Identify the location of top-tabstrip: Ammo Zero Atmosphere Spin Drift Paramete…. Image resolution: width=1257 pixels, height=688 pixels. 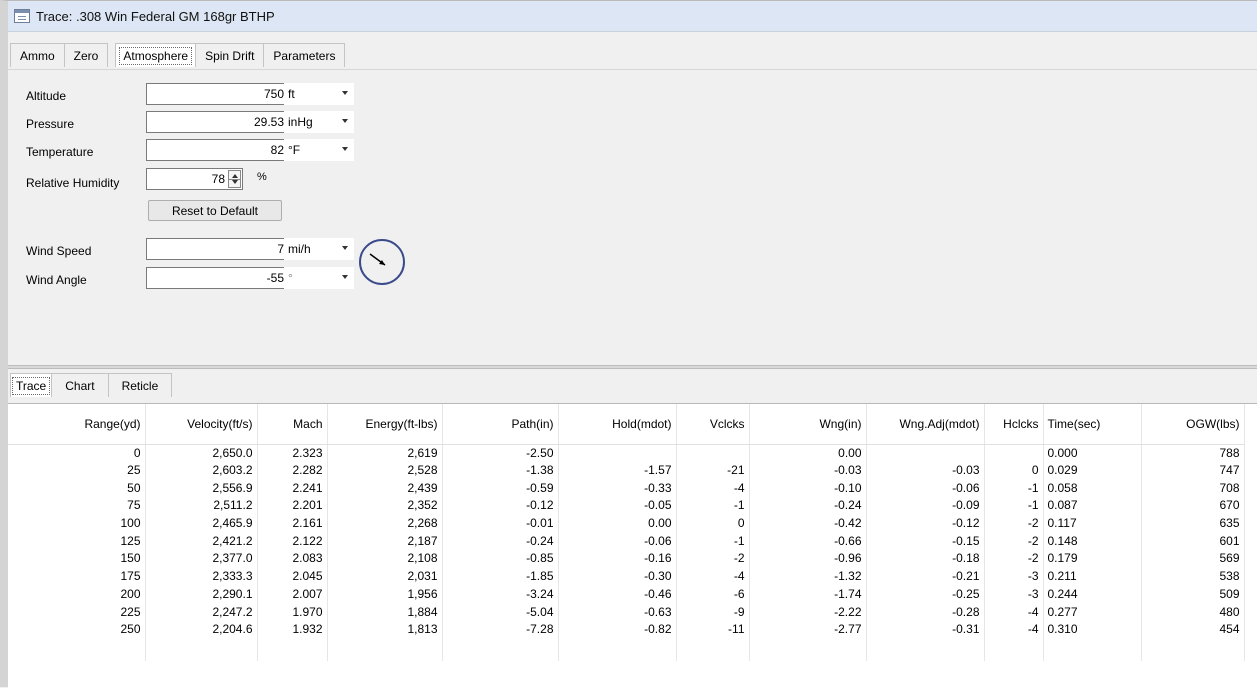
(178, 55).